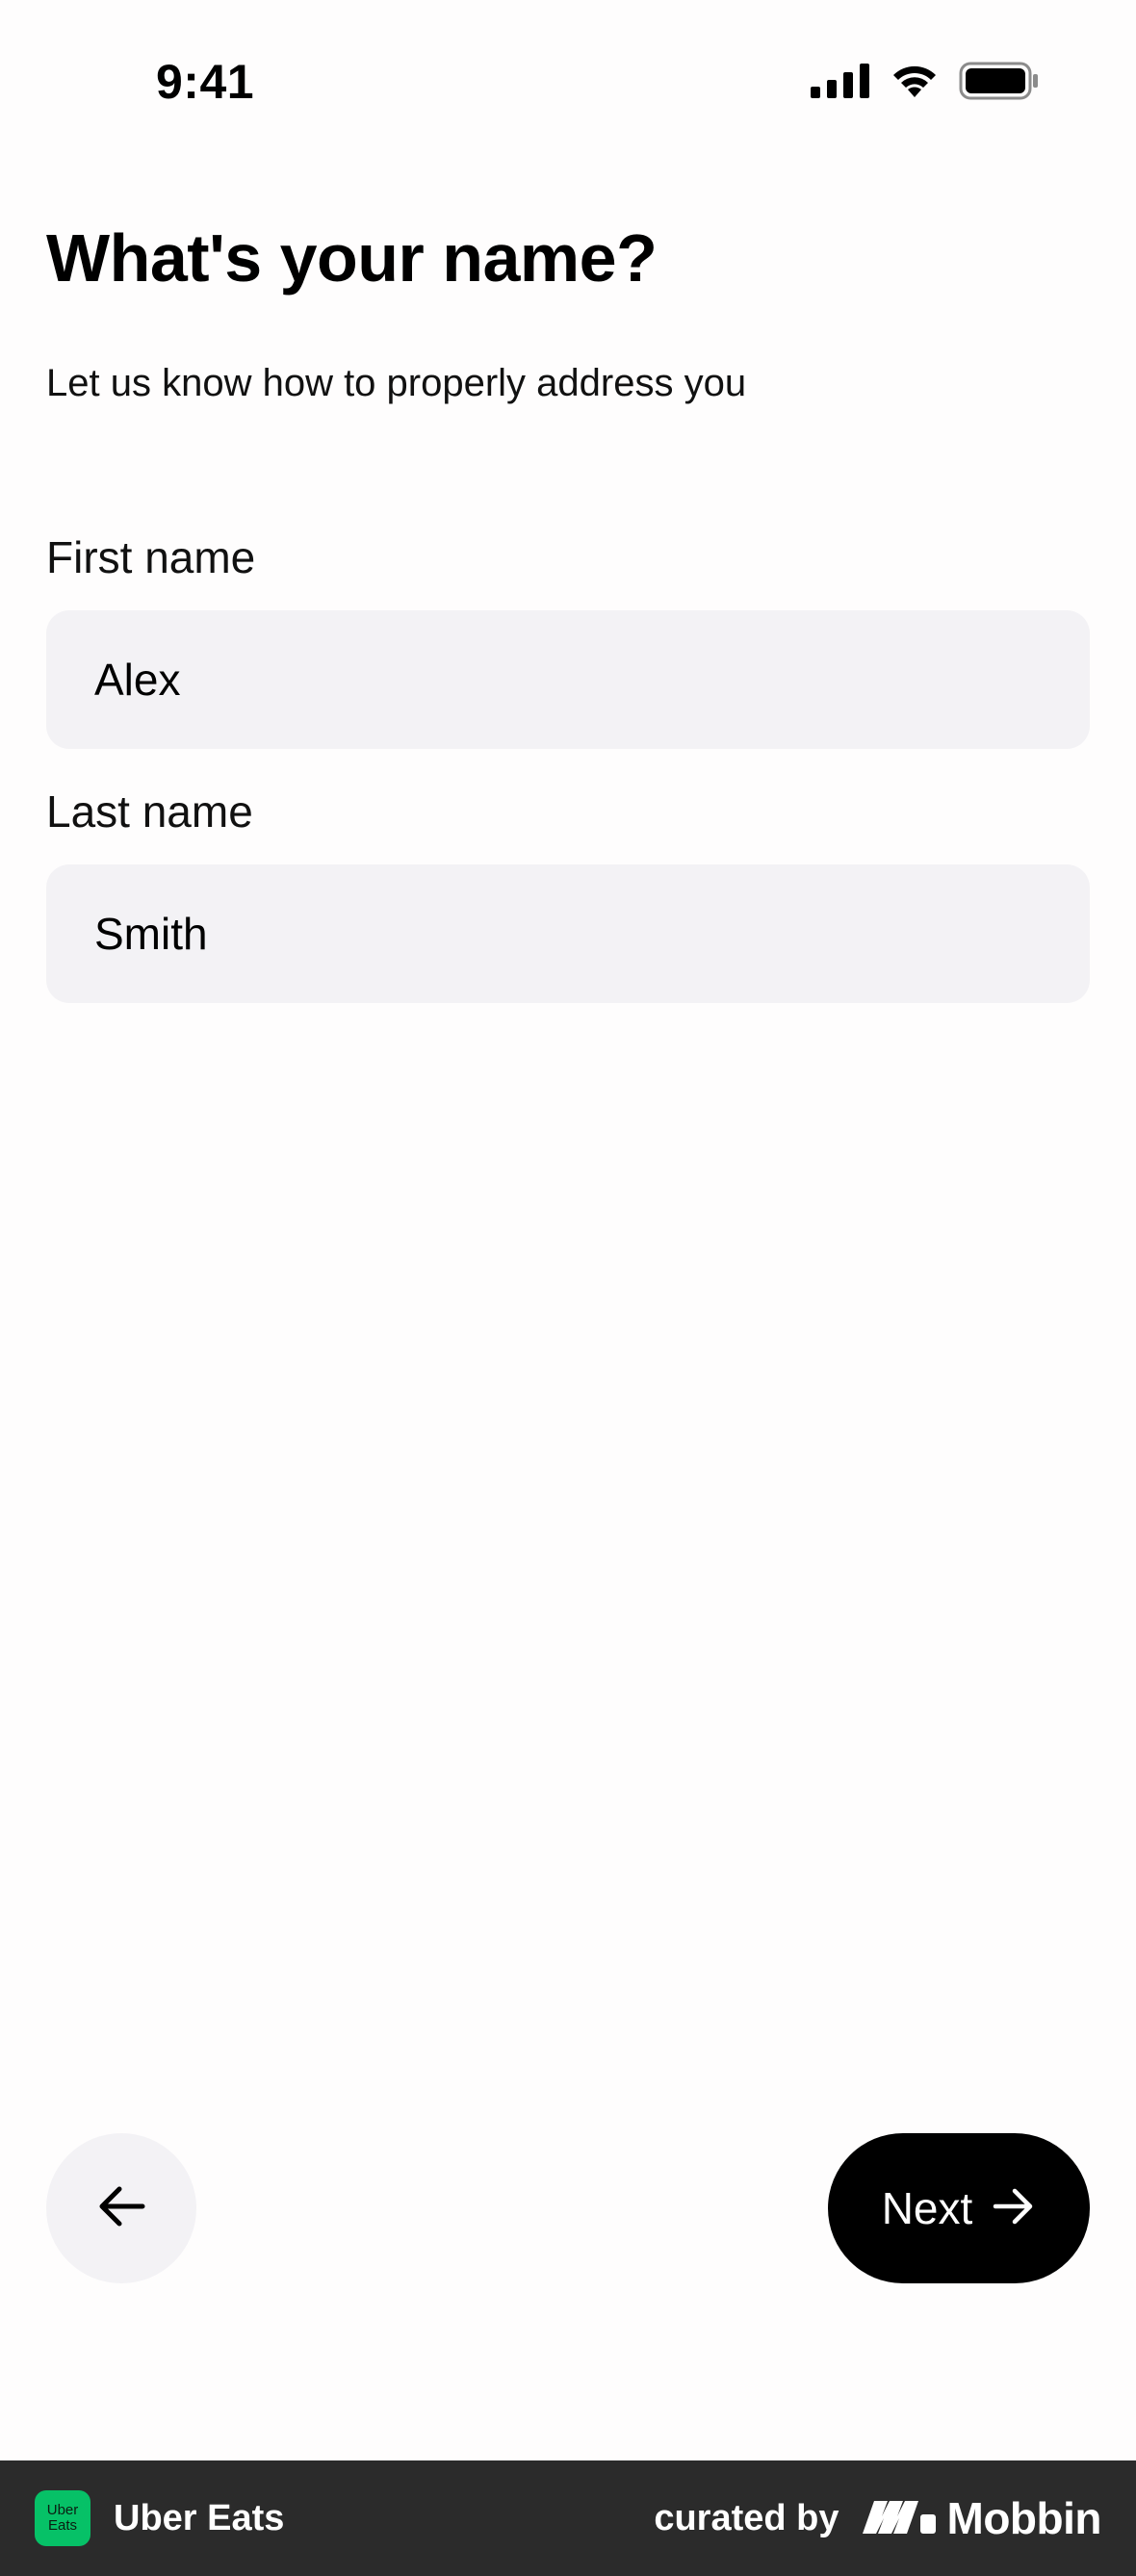  What do you see at coordinates (63, 2510) in the screenshot?
I see `app-badge-line1: Uber` at bounding box center [63, 2510].